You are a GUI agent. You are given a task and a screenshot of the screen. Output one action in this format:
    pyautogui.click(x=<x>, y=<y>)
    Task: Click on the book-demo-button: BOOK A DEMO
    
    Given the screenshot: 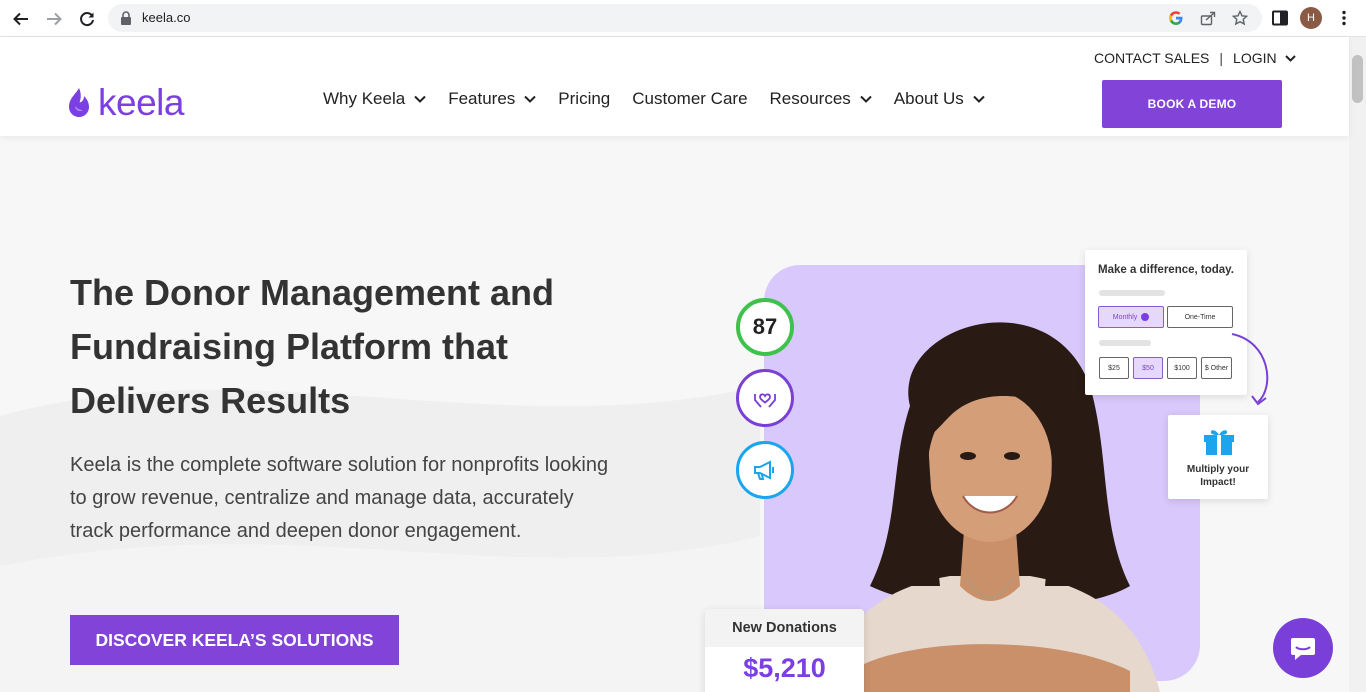 What is the action you would take?
    pyautogui.click(x=1192, y=104)
    